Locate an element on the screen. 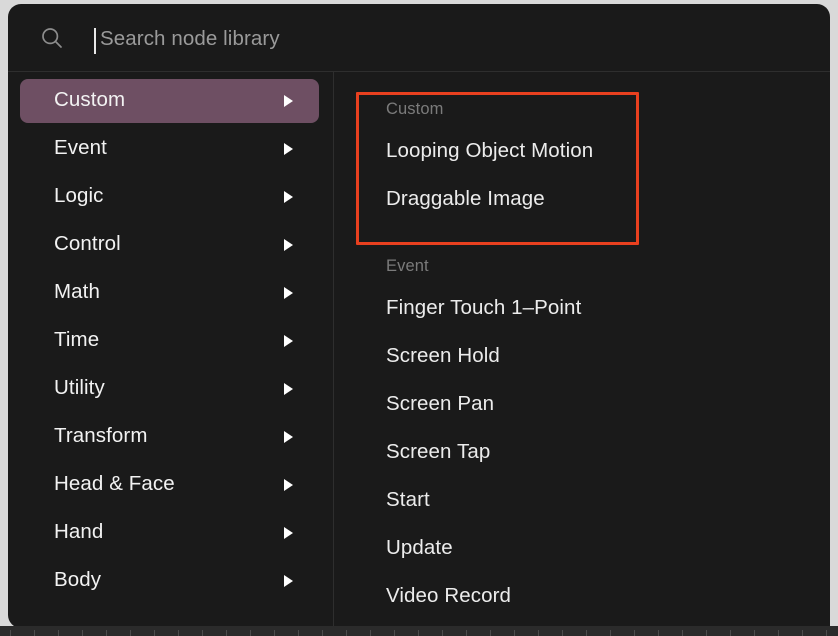  sidebar-item-label: Time is located at coordinates (77, 339).